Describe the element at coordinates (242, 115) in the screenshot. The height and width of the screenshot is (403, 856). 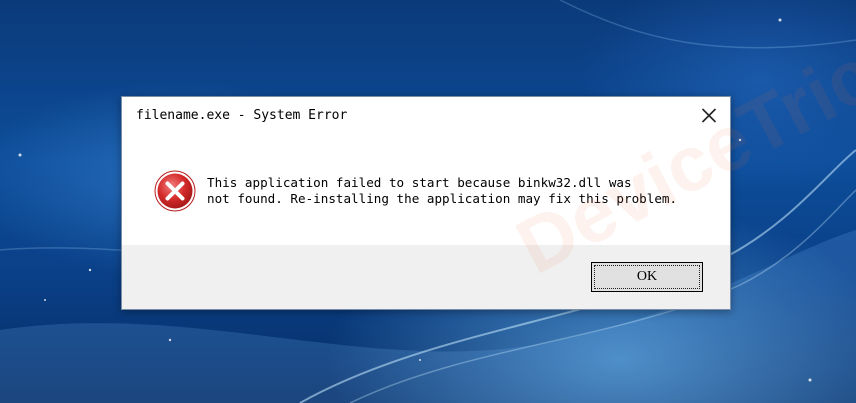
I see `dialog-title: filename.exe - System Error` at that location.